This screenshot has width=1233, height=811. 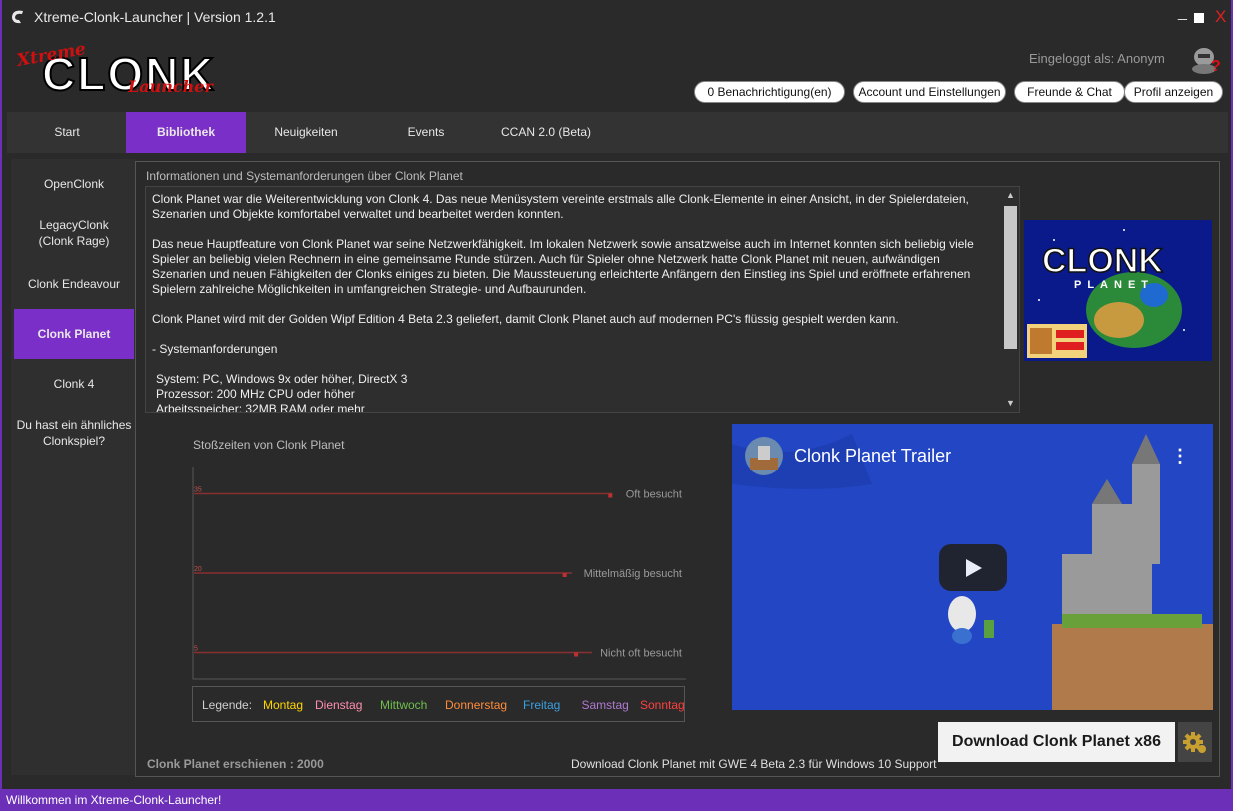 I want to click on scroll-thumb, so click(x=1010, y=277).